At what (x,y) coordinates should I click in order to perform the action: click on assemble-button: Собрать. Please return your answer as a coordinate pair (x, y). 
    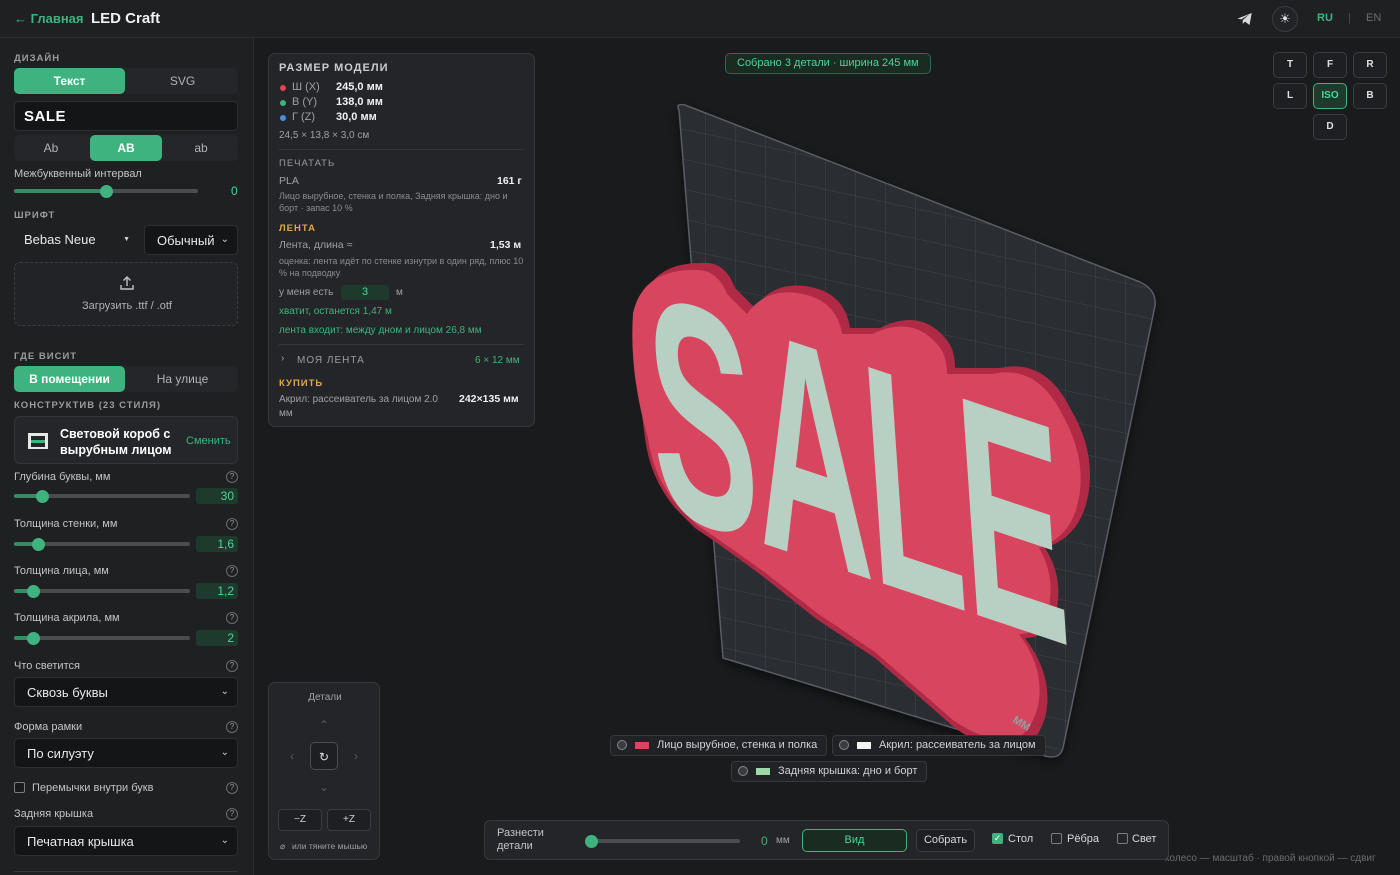
    Looking at the image, I should click on (945, 840).